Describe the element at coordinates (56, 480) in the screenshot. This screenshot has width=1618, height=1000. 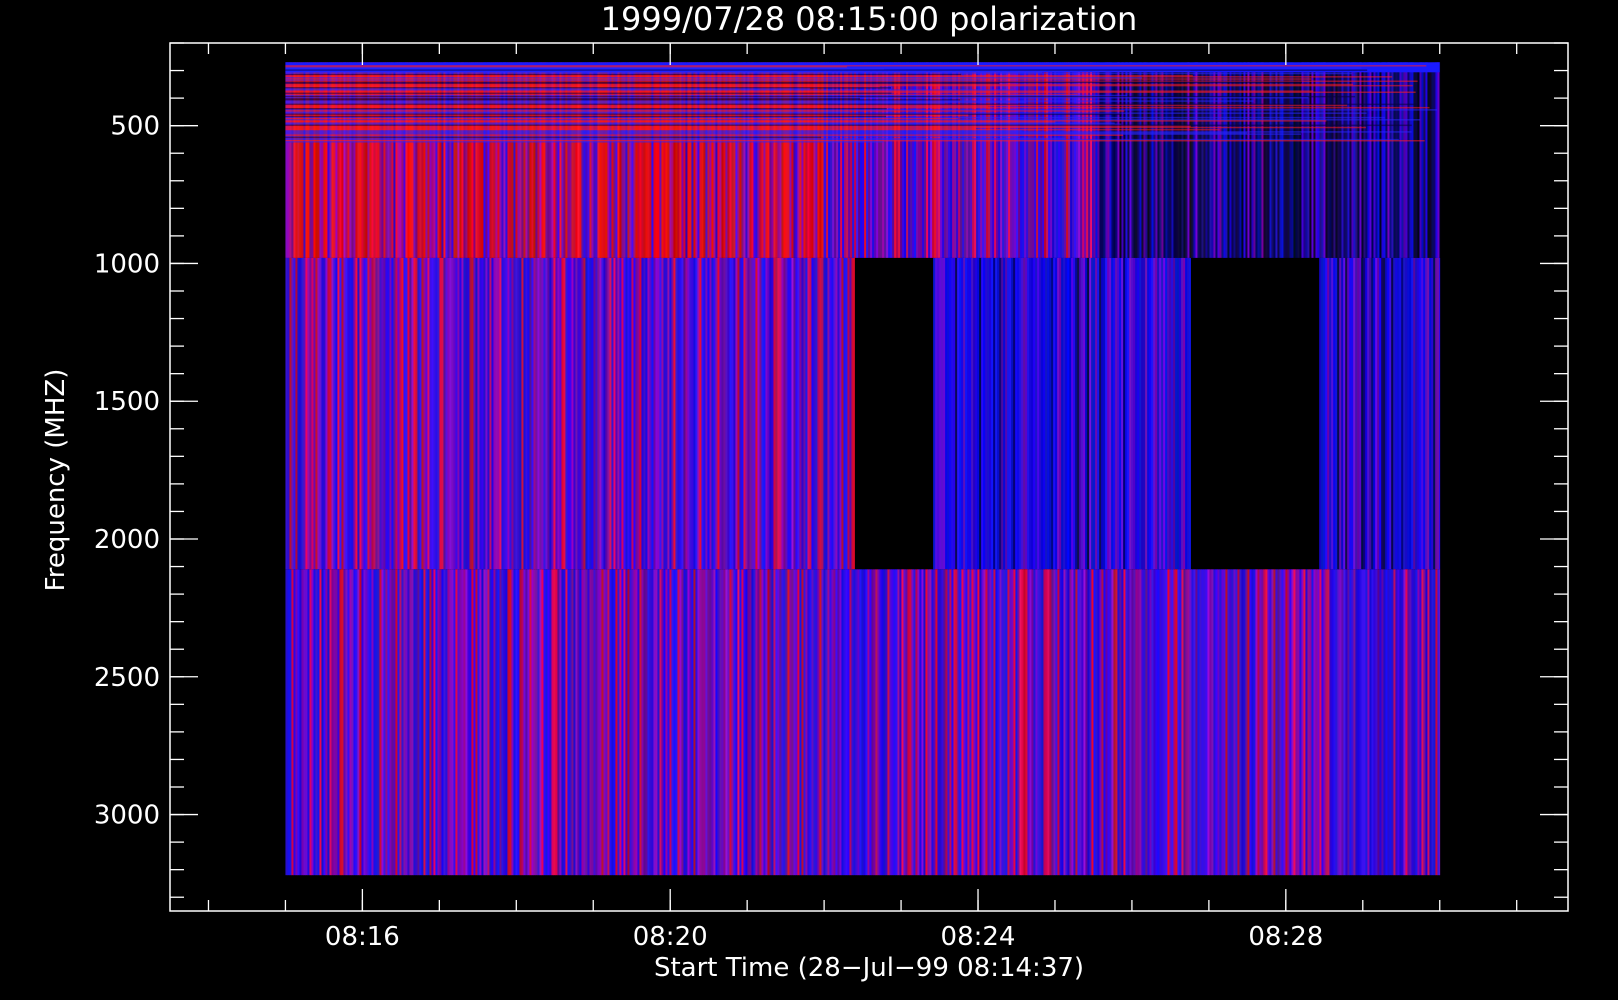
I see `y-axis-label: Frequency (MHZ)` at that location.